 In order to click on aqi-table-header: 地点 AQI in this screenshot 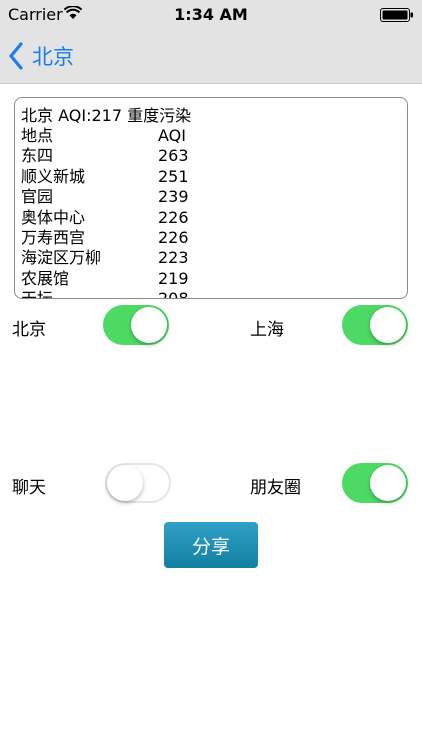, I will do `click(211, 136)`.